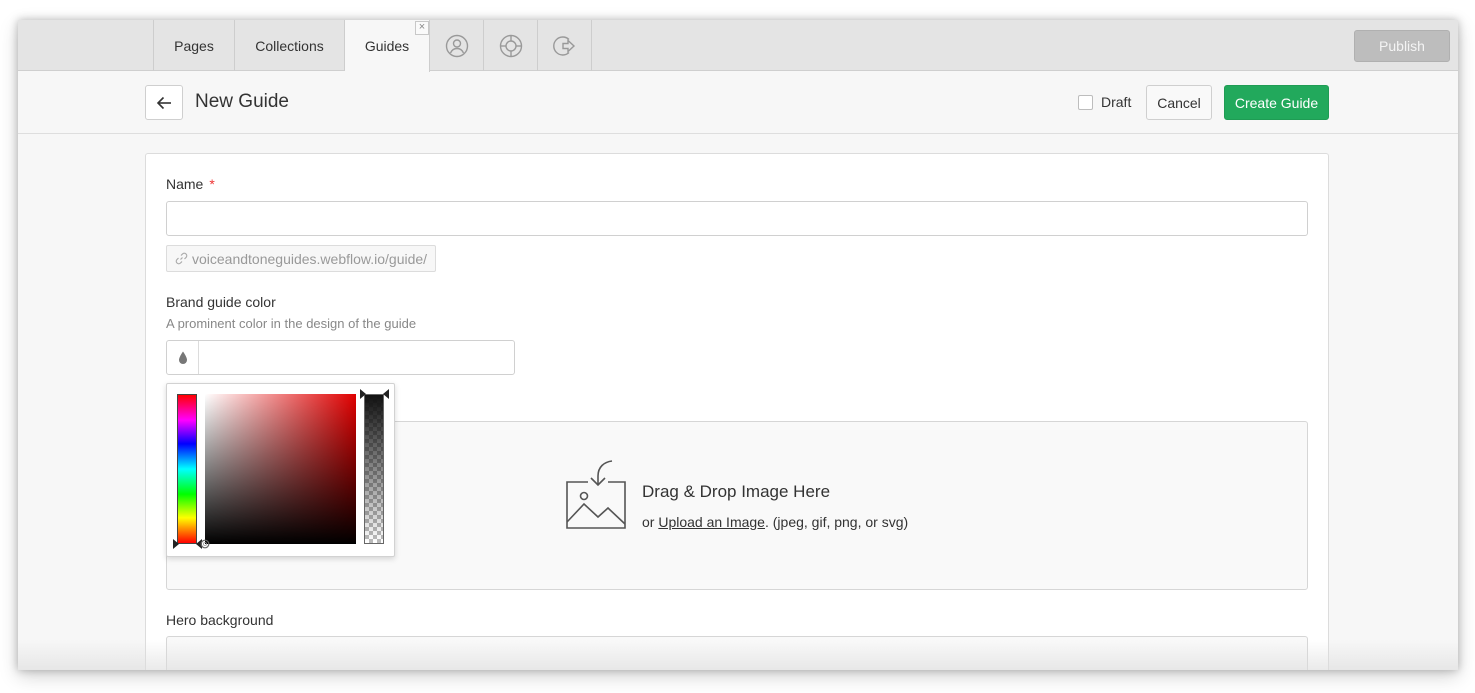 Image resolution: width=1475 pixels, height=693 pixels. What do you see at coordinates (185, 184) in the screenshot?
I see `name-label-text: Name` at bounding box center [185, 184].